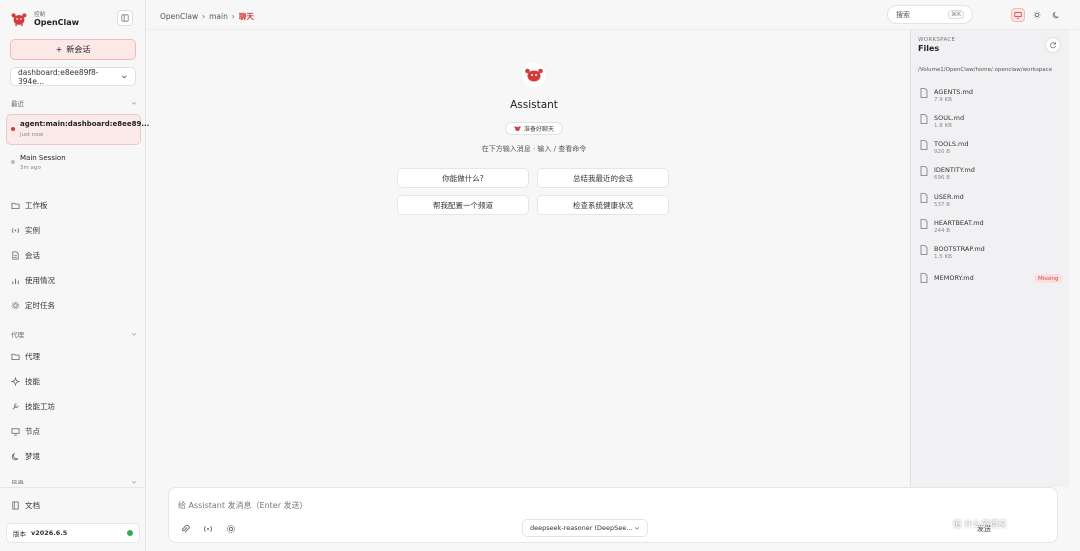 This screenshot has height=551, width=1080. I want to click on file-item: AGENTS.md 7.9 KB, so click(946, 95).